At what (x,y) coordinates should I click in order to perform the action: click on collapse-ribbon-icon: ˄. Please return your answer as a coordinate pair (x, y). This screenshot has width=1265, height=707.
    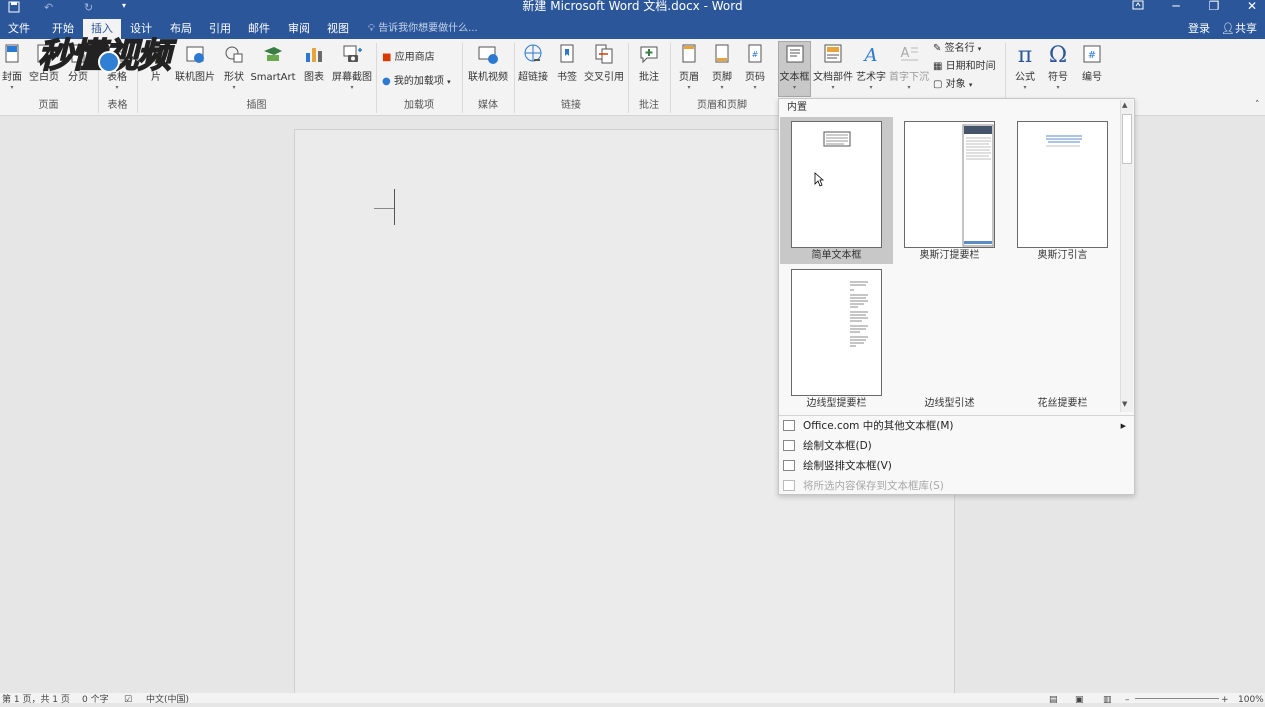
    Looking at the image, I should click on (1257, 105).